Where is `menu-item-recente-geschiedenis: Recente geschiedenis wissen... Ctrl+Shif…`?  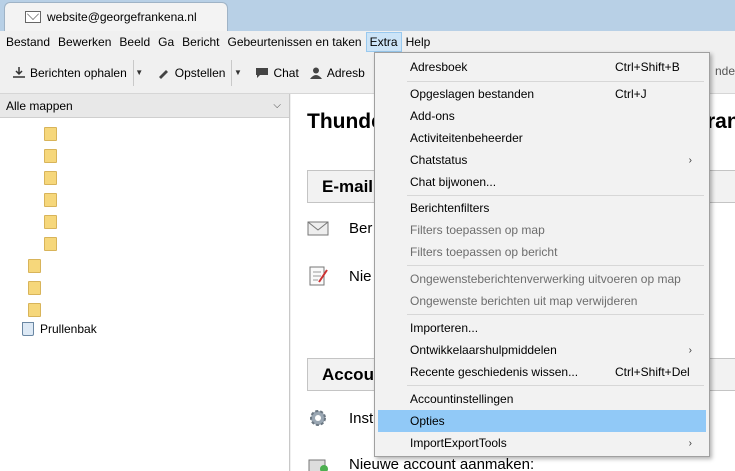 menu-item-recente-geschiedenis: Recente geschiedenis wissen... Ctrl+Shif… is located at coordinates (542, 372).